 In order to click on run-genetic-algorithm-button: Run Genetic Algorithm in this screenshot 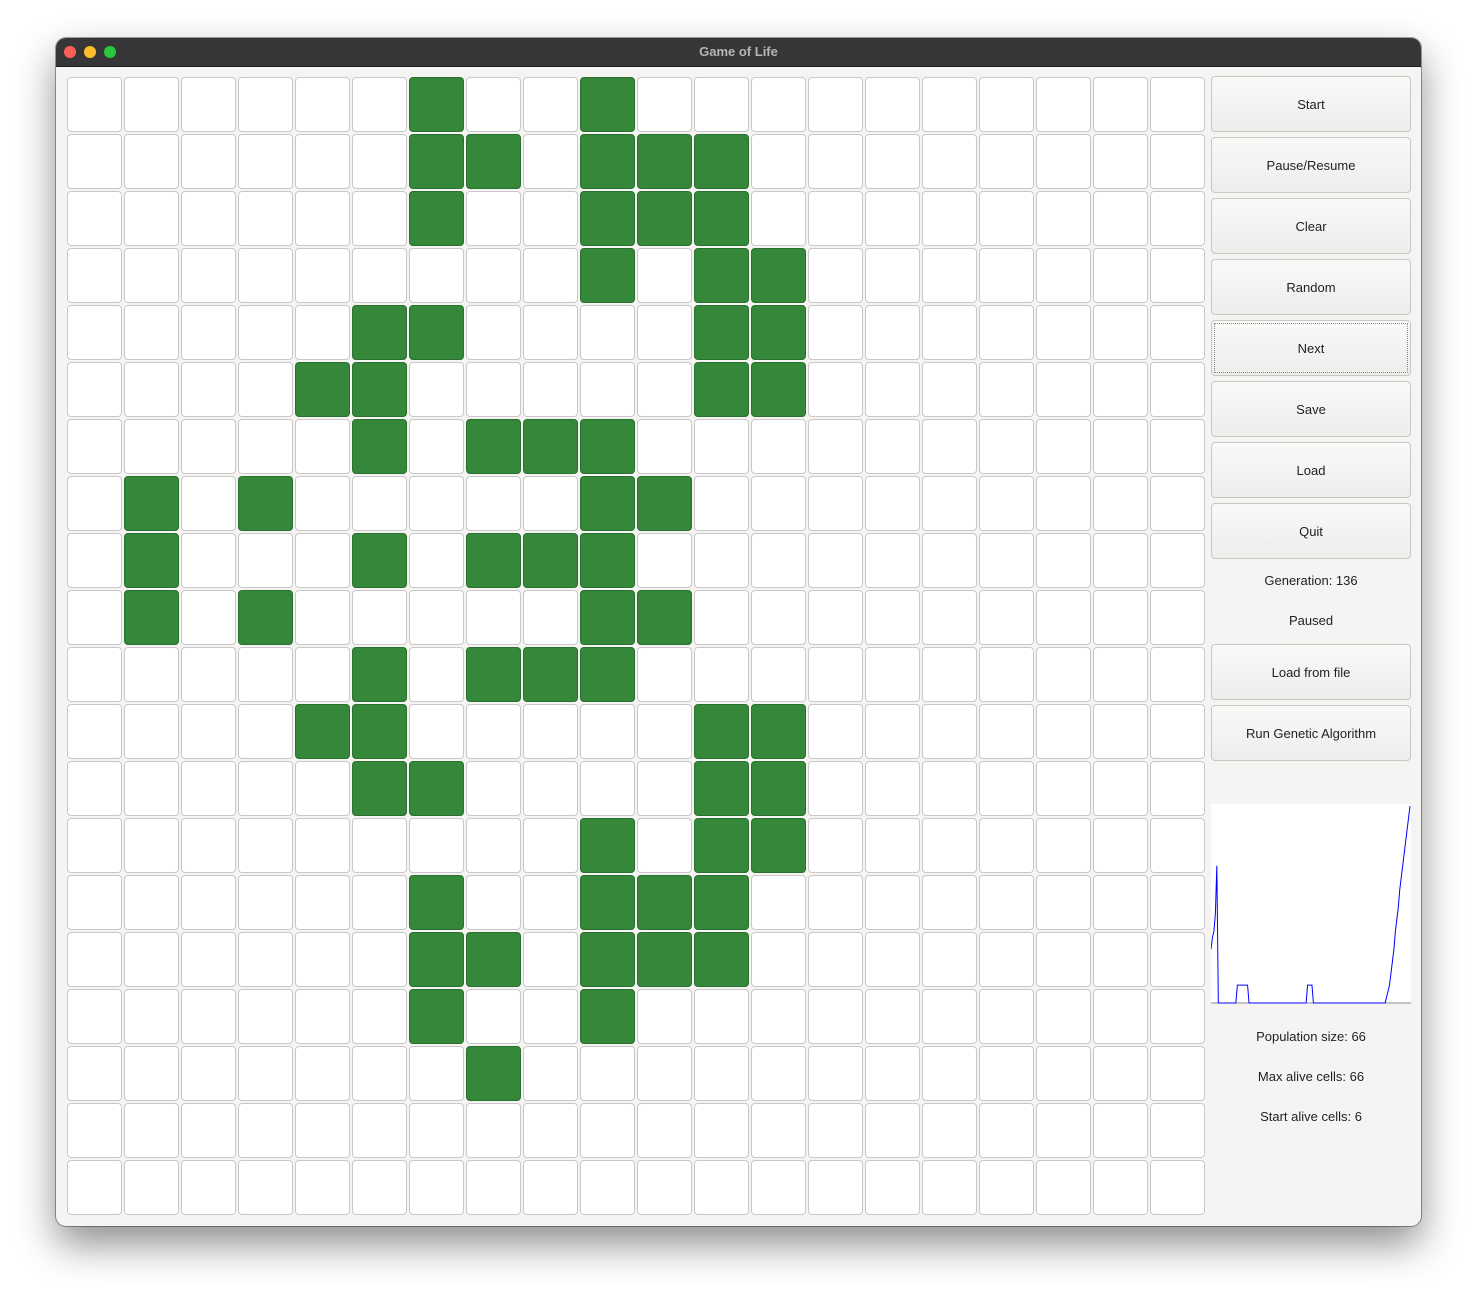, I will do `click(1311, 733)`.